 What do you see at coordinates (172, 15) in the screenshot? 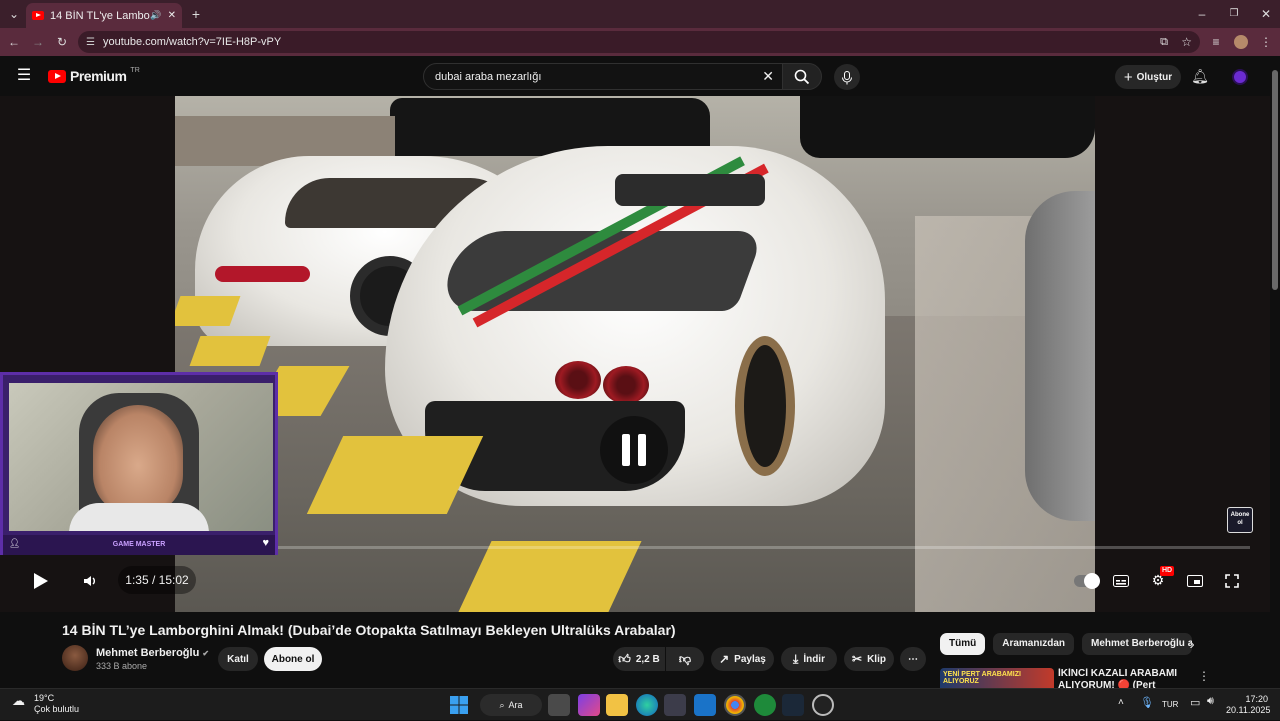
I see `tab-close-icon: ✕` at bounding box center [172, 15].